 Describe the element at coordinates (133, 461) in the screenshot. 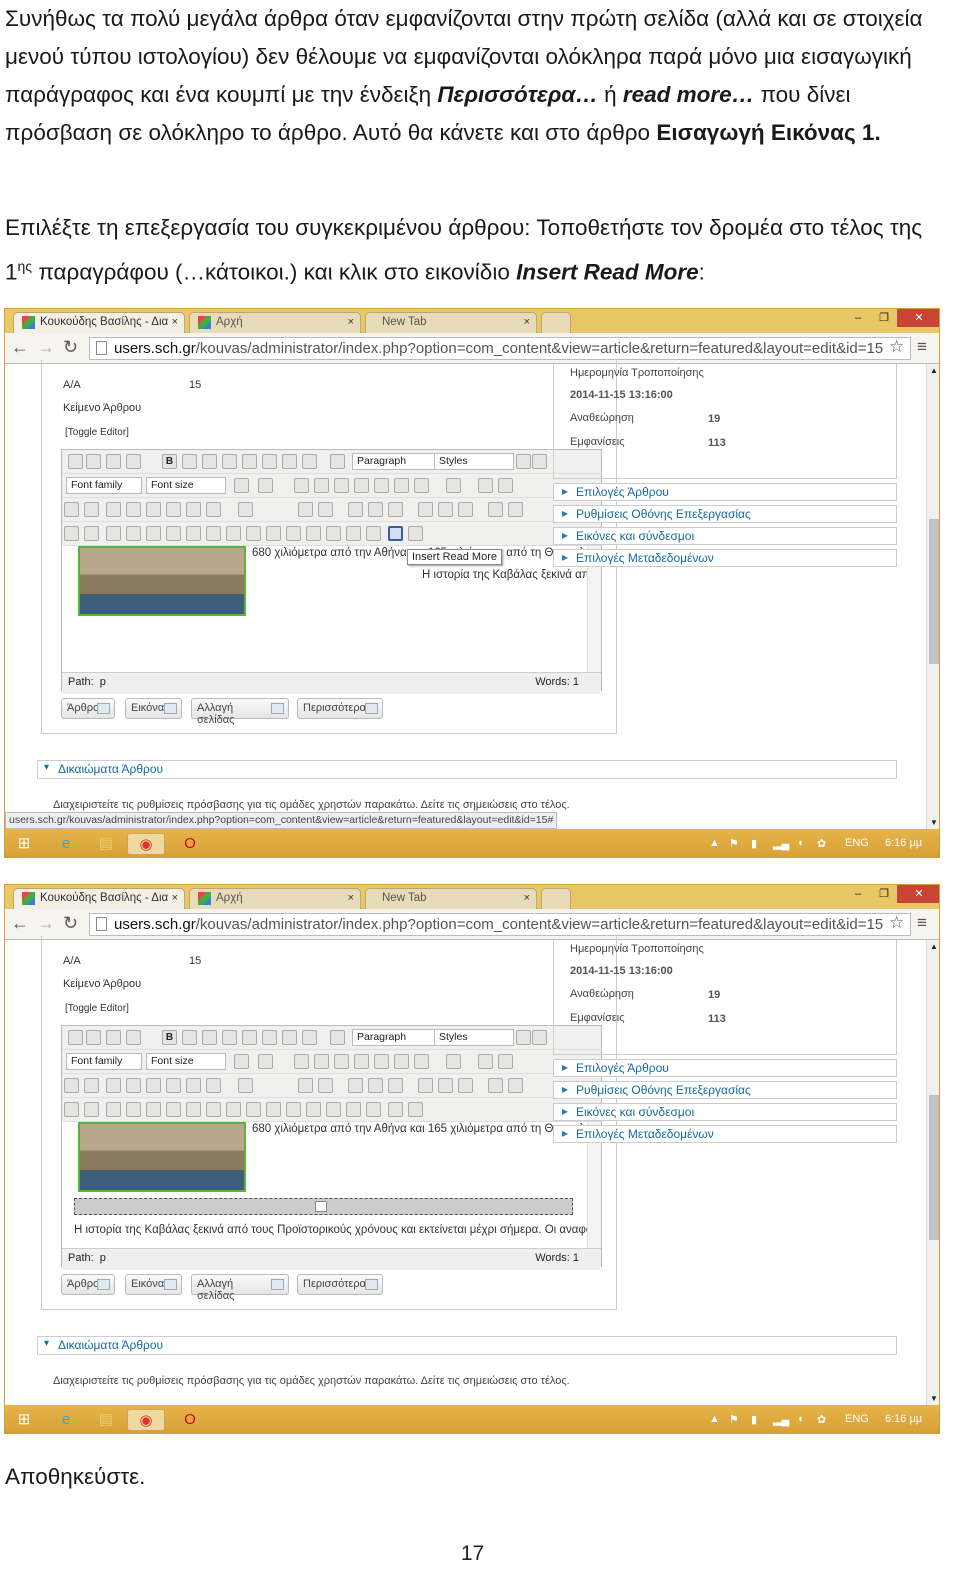

I see `redo-icon` at that location.